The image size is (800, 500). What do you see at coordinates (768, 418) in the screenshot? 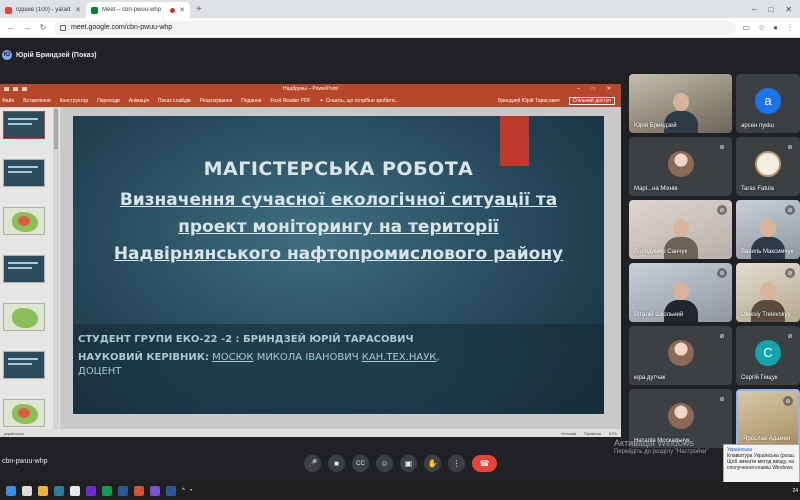
I see `participant-tile: ⊘ Ярослав Адамен` at bounding box center [768, 418].